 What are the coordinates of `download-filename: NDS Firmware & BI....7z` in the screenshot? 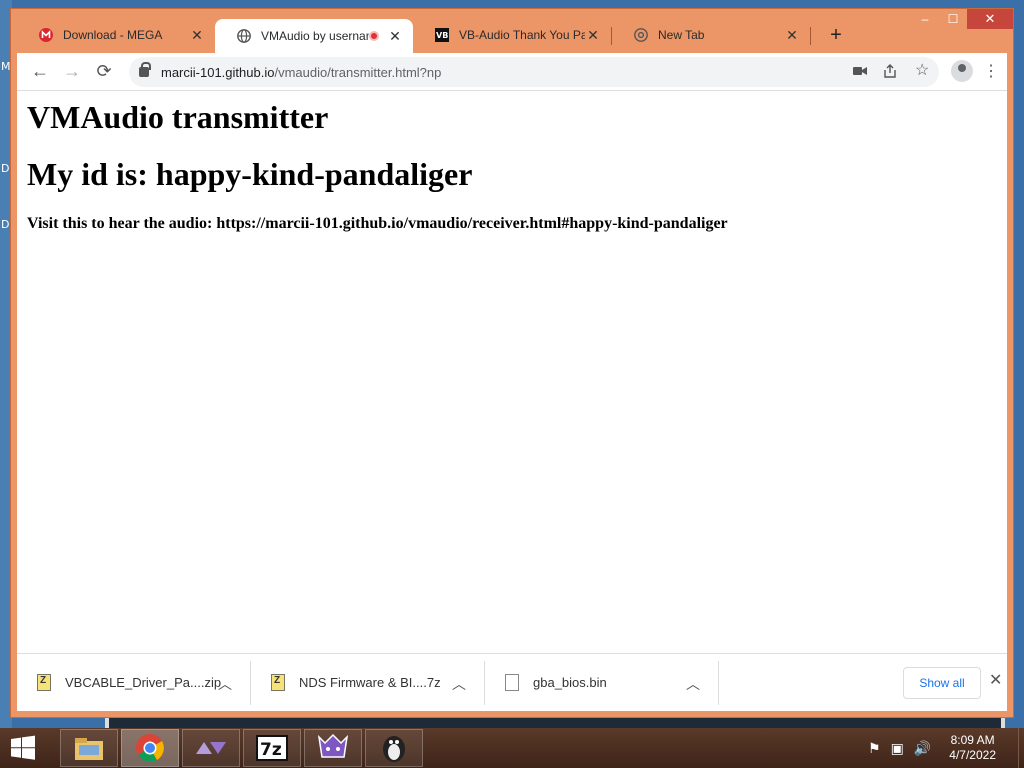 It's located at (370, 682).